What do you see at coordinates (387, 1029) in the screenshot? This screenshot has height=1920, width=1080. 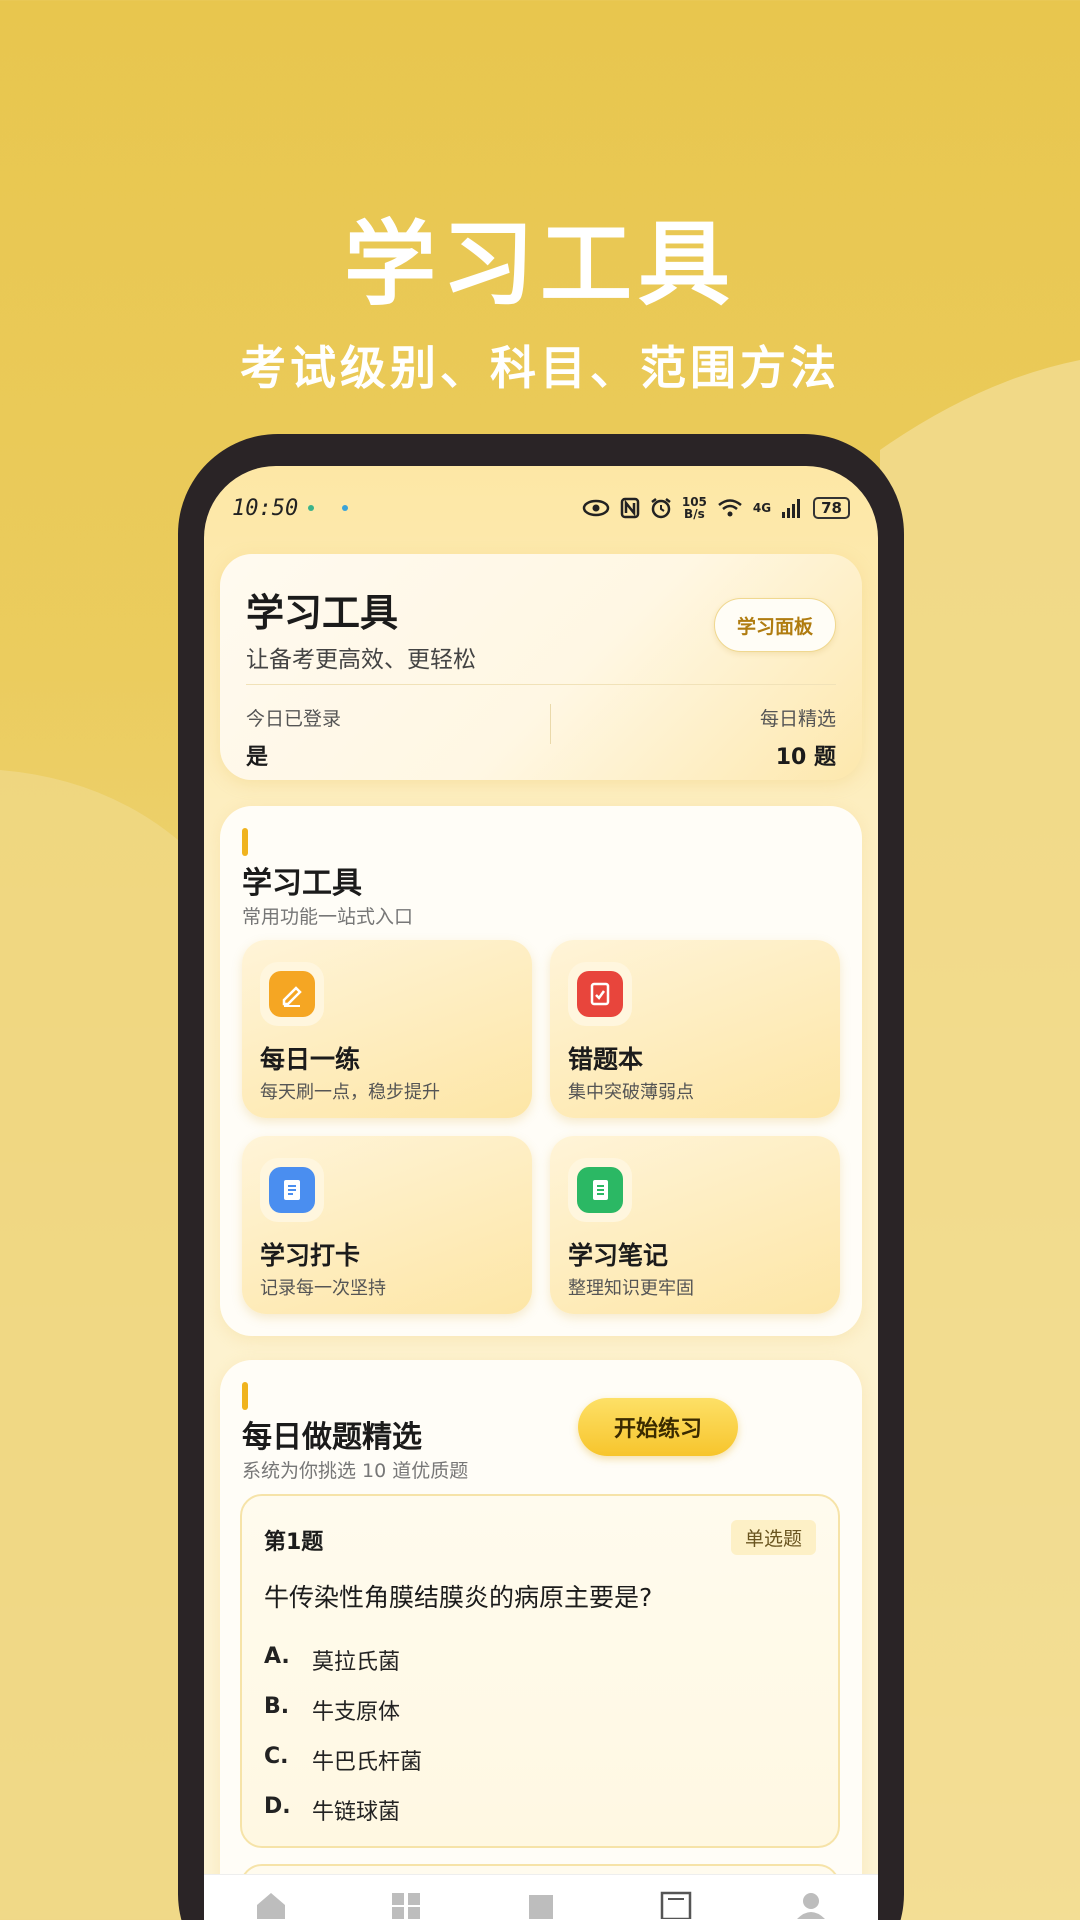 I see `tool-tile-daily-practice: 每日一练 每天刷一点，稳步提升` at bounding box center [387, 1029].